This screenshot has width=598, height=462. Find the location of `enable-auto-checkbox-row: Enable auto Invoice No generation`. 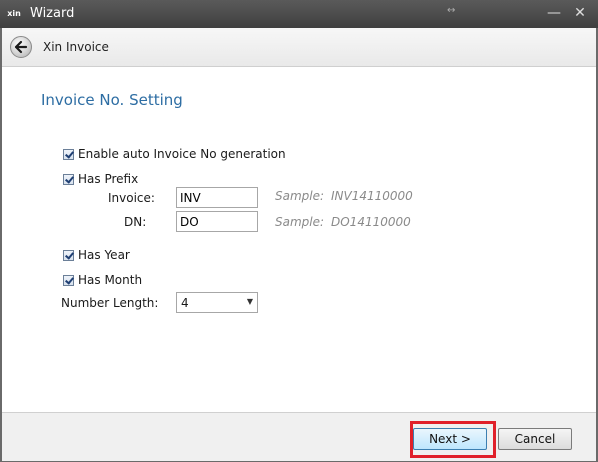

enable-auto-checkbox-row: Enable auto Invoice No generation is located at coordinates (174, 154).